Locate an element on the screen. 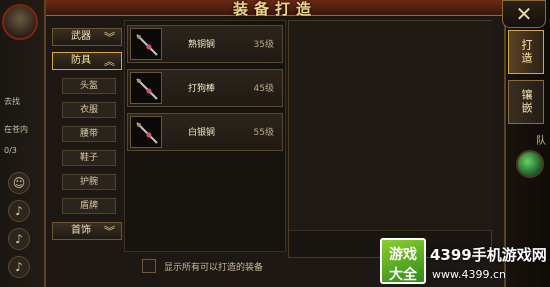 This screenshot has height=287, width=550. microphone-icon-3: ♪ is located at coordinates (19, 267).